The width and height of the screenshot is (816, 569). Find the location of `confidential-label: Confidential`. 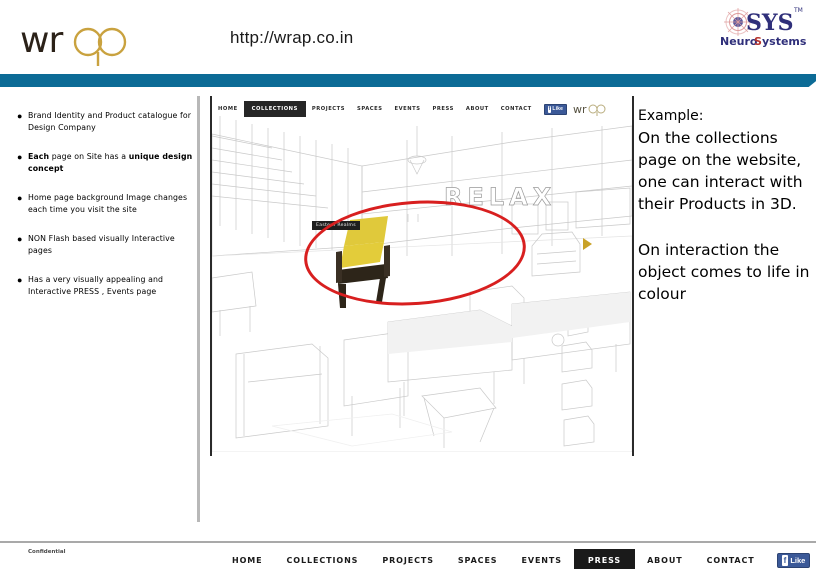

confidential-label: Confidential is located at coordinates (47, 552).